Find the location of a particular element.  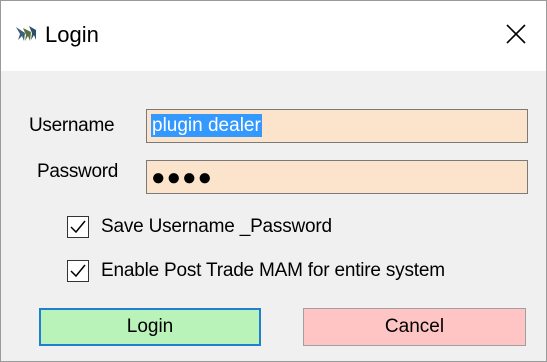

close-button is located at coordinates (516, 36).